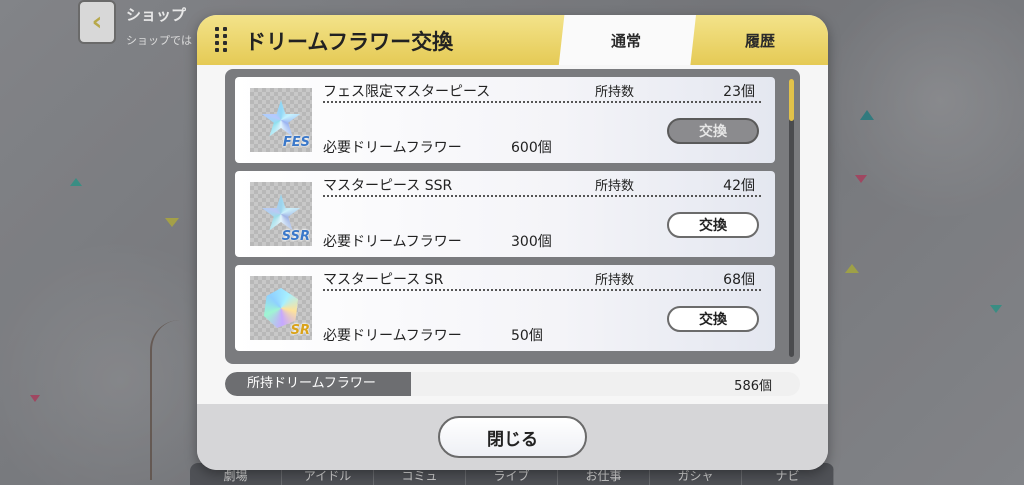 This screenshot has width=1024, height=485. I want to click on item-name: マスターピース SSR, so click(388, 186).